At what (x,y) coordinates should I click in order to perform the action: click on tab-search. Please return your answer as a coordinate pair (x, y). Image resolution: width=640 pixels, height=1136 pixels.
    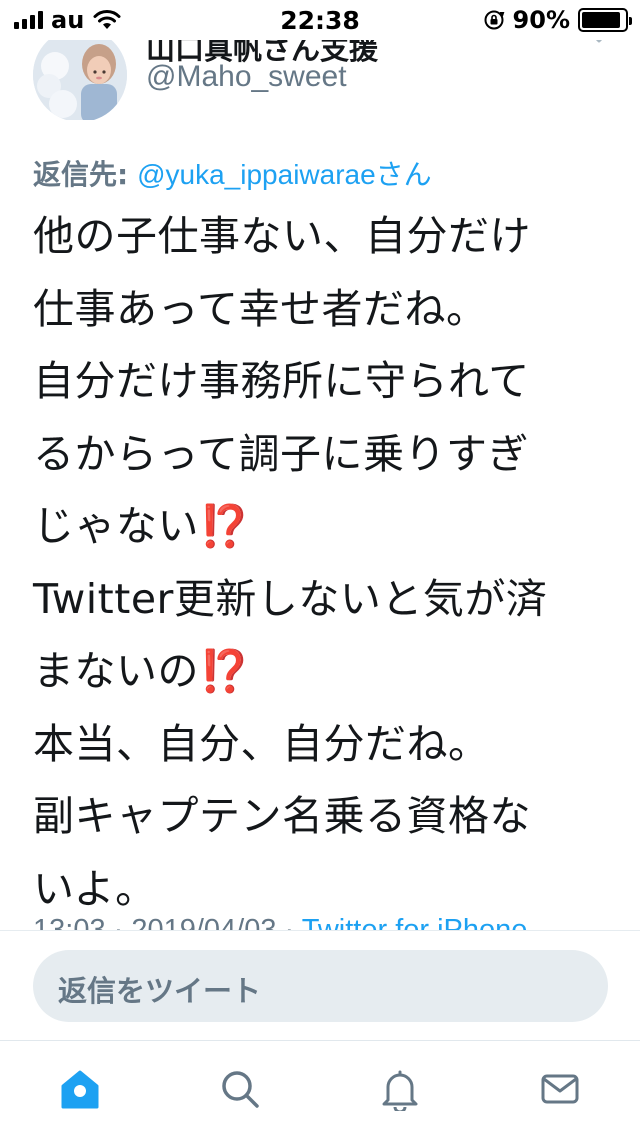
    Looking at the image, I should click on (240, 1089).